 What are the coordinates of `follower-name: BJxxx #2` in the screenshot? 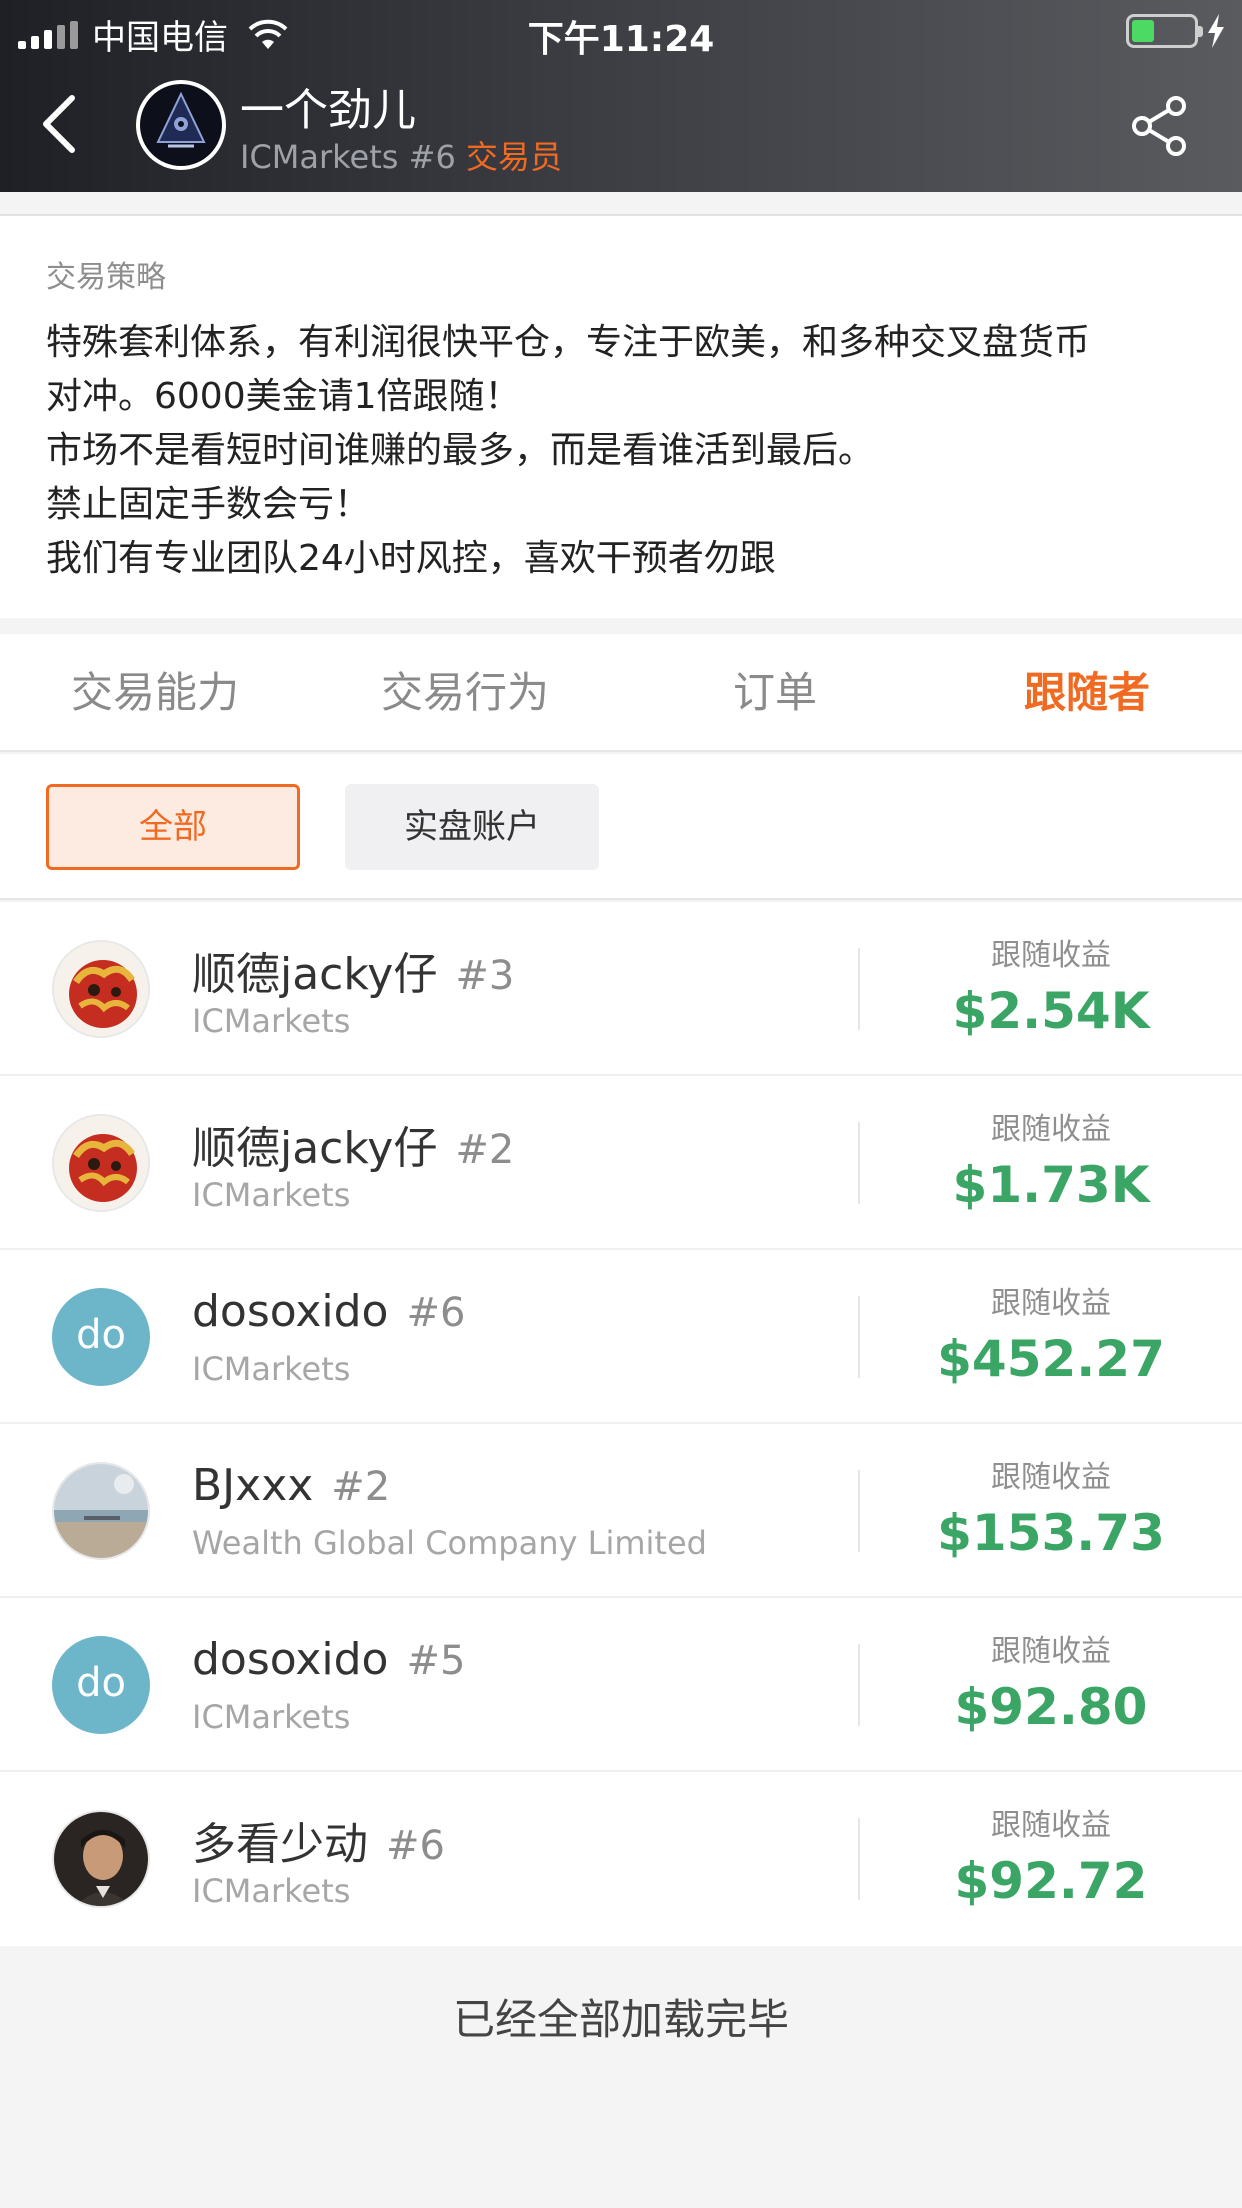 It's located at (291, 1485).